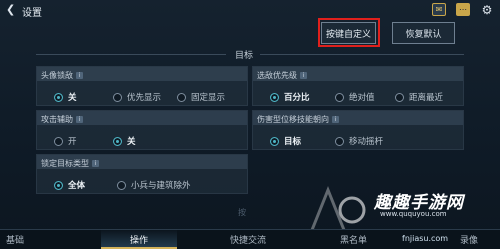  Describe the element at coordinates (358, 130) in the screenshot. I see `panel-skill-direction: 伤害型位移技能朝向 i 目标 移动摇杆` at that location.